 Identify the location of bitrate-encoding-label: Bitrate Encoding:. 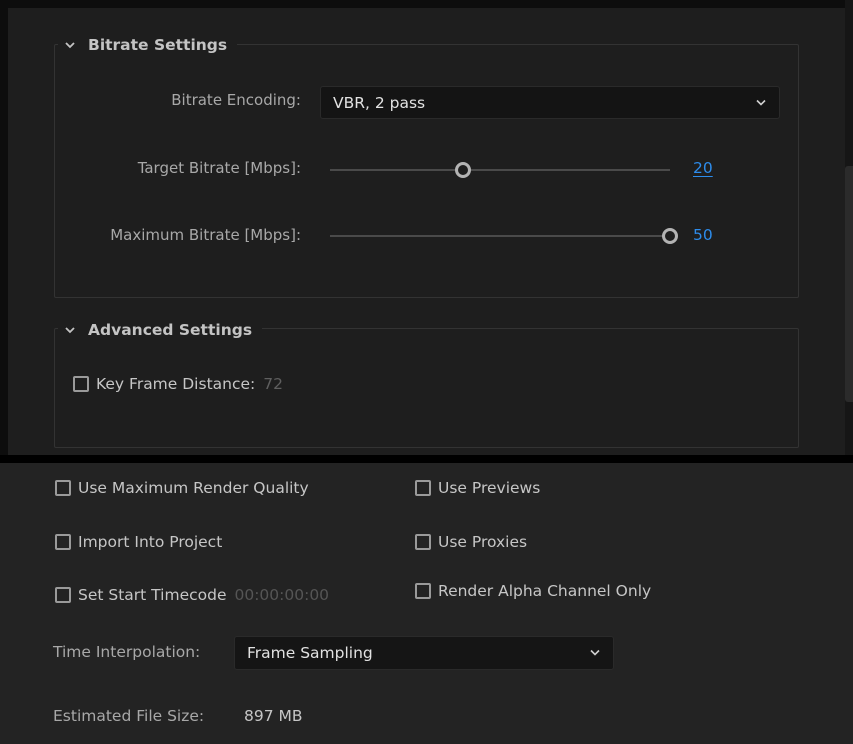
(236, 100).